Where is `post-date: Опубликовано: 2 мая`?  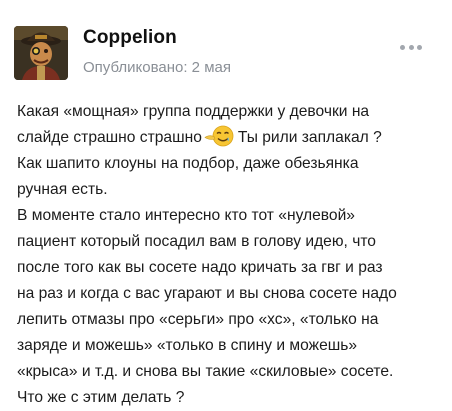 post-date: Опубликовано: 2 мая is located at coordinates (157, 67).